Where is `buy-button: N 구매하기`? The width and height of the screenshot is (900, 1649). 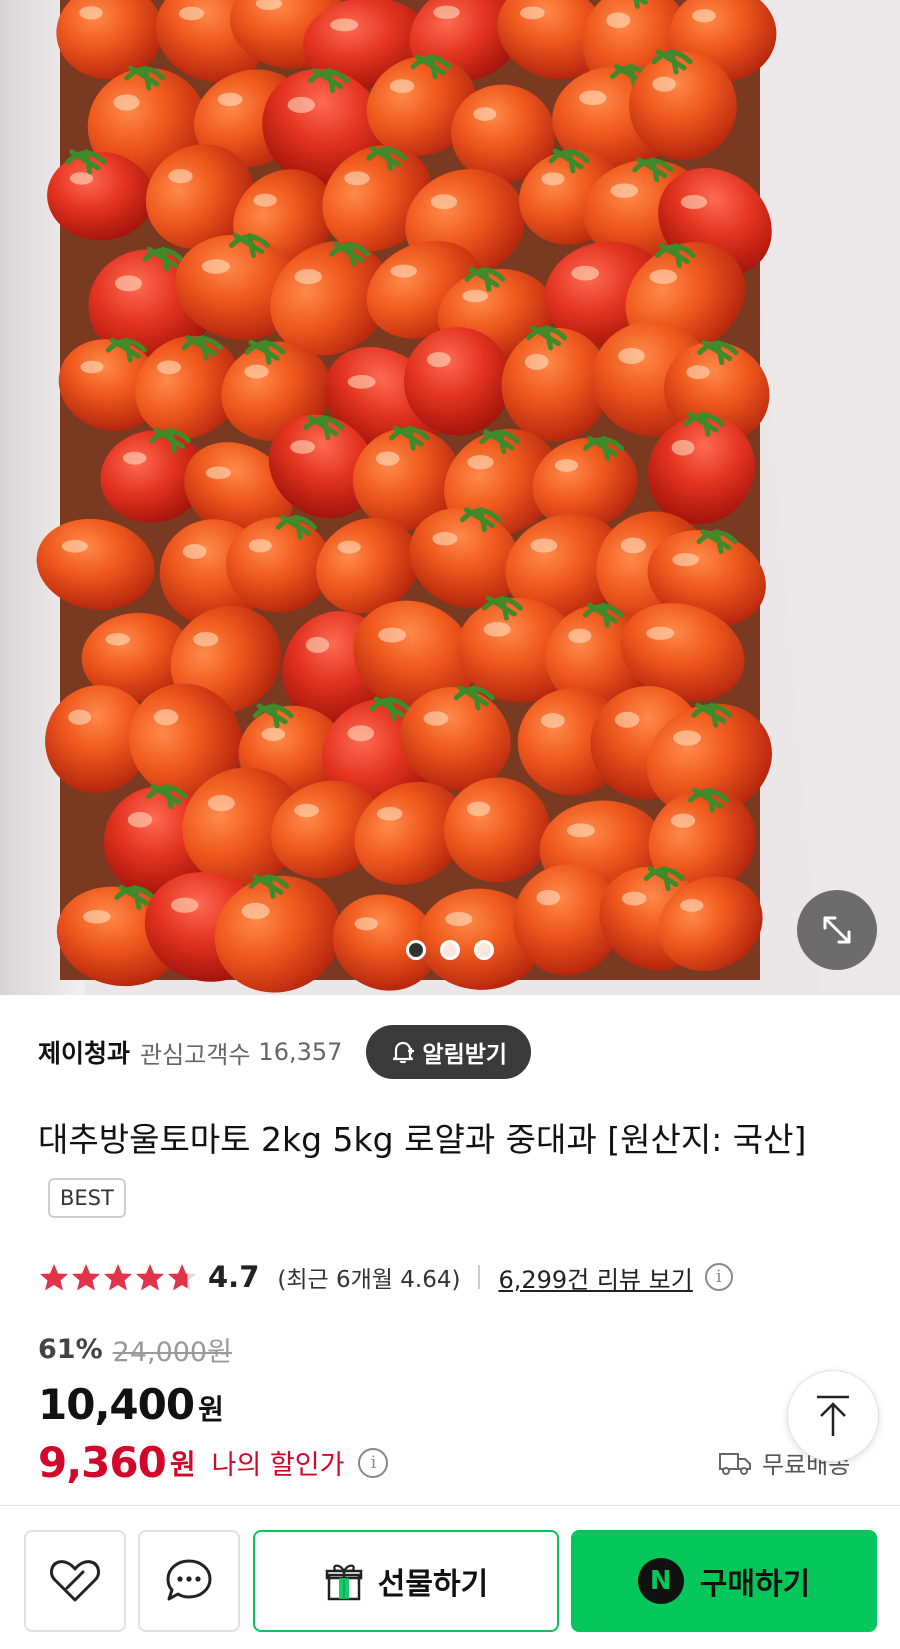
buy-button: N 구매하기 is located at coordinates (724, 1581).